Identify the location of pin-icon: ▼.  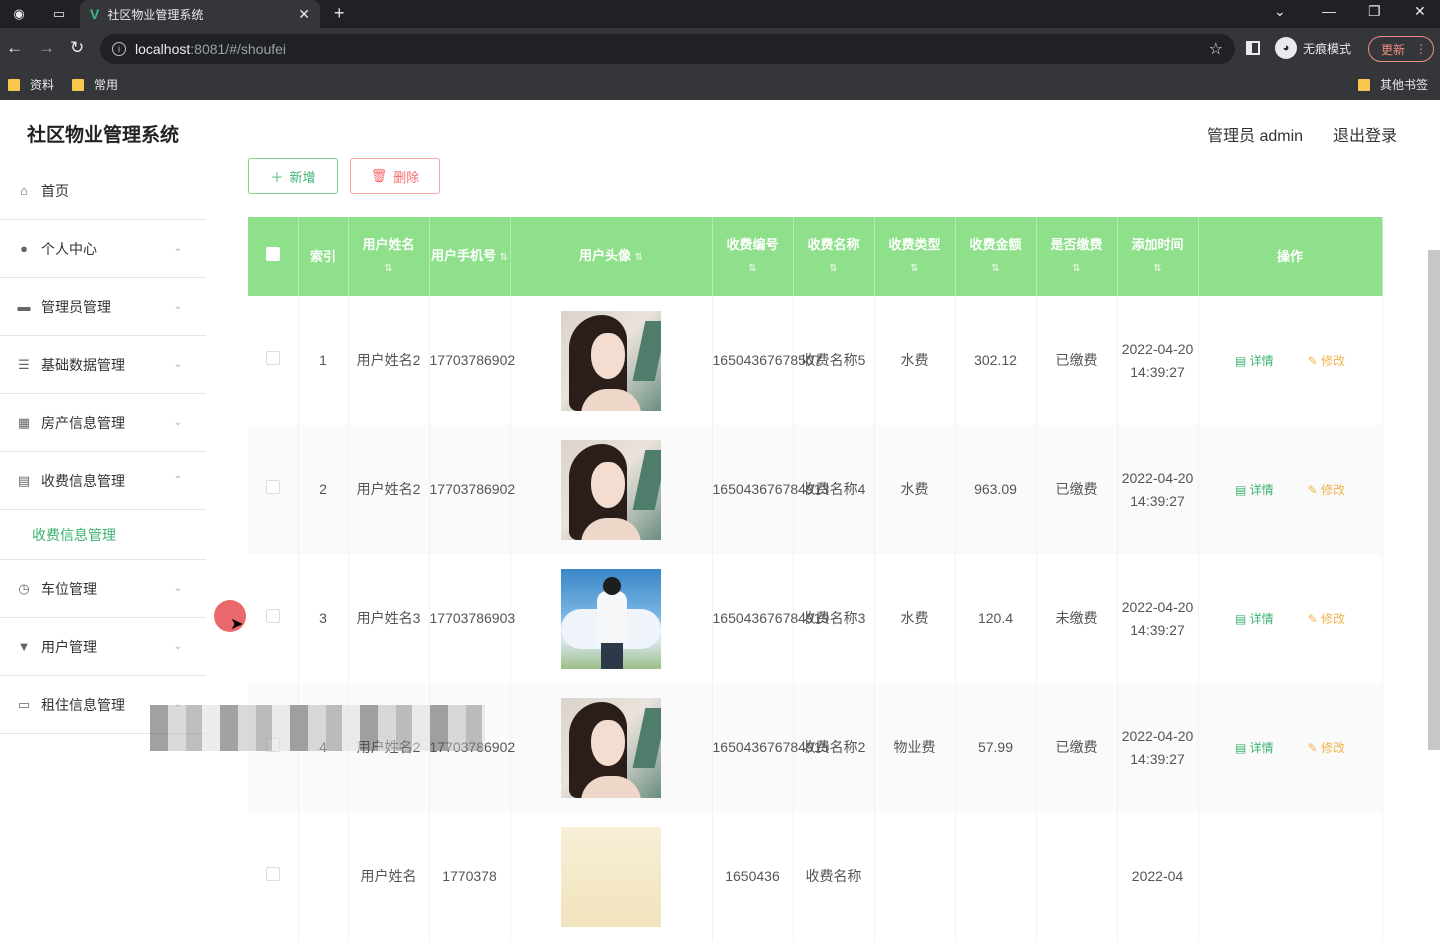
(24, 646).